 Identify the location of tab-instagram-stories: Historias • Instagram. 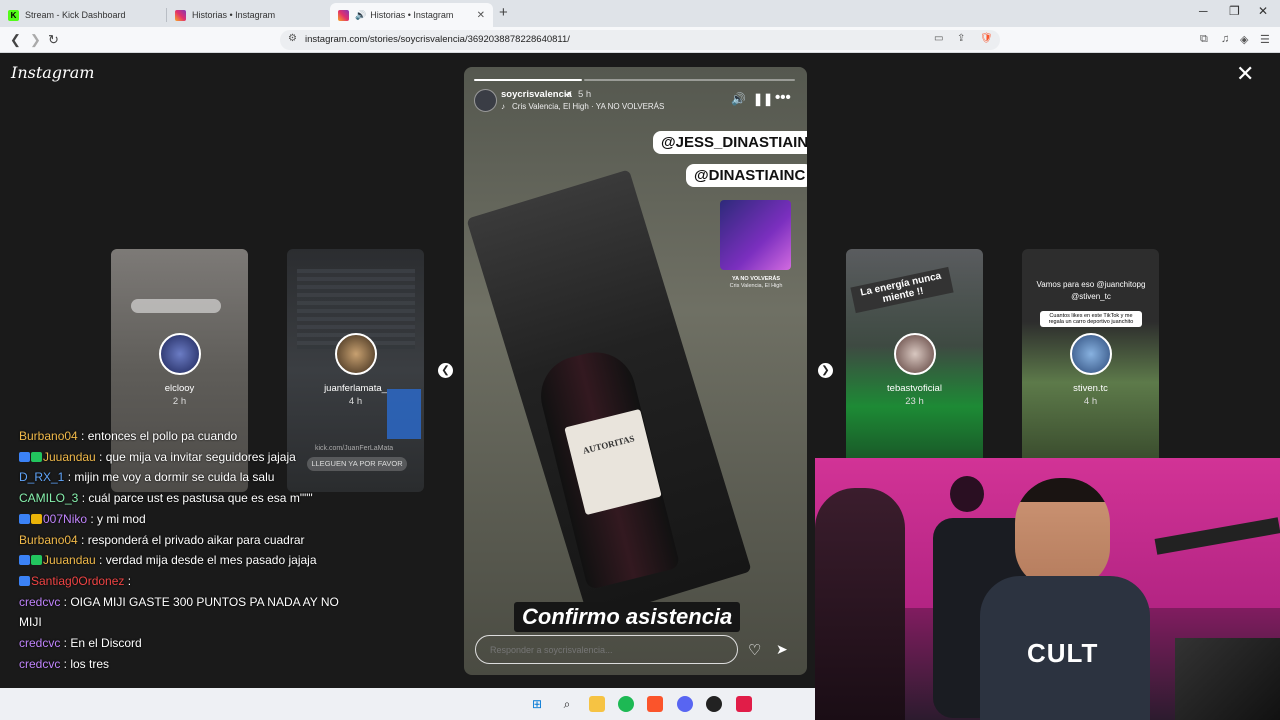
(248, 15).